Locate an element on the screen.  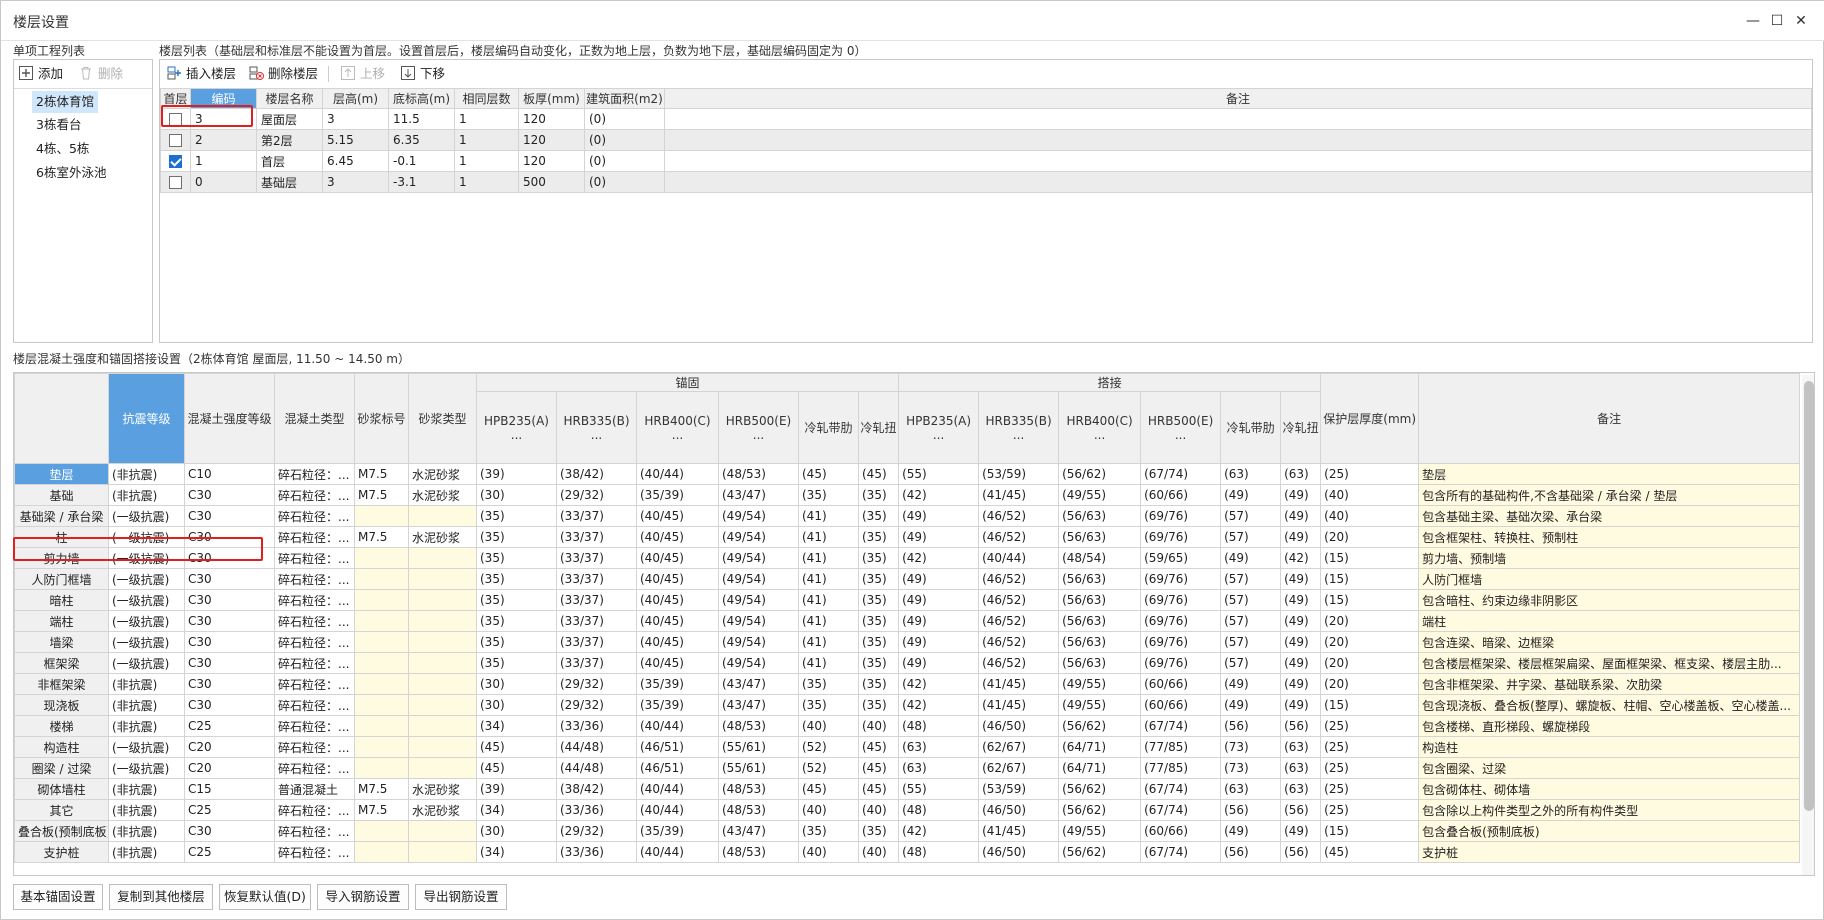
floor-header-name-col: 楼层名称 is located at coordinates (289, 98).